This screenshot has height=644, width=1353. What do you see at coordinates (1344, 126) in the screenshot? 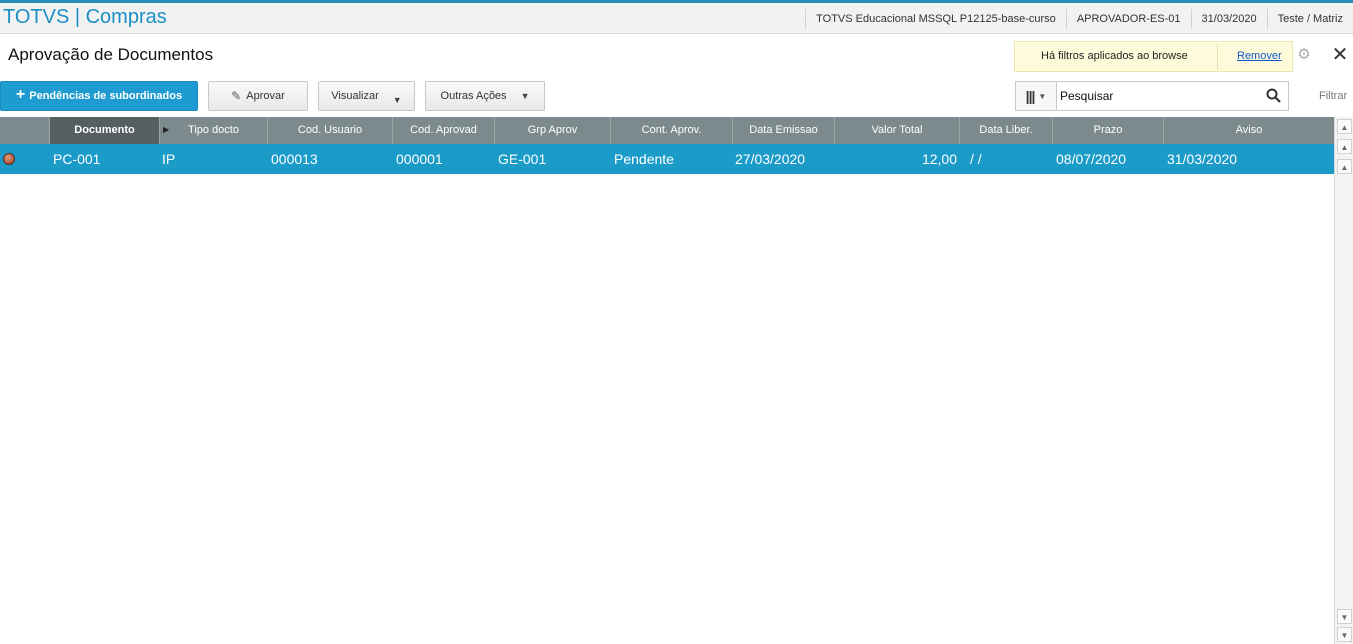
I see `scroll-up-icon: ▲` at bounding box center [1344, 126].